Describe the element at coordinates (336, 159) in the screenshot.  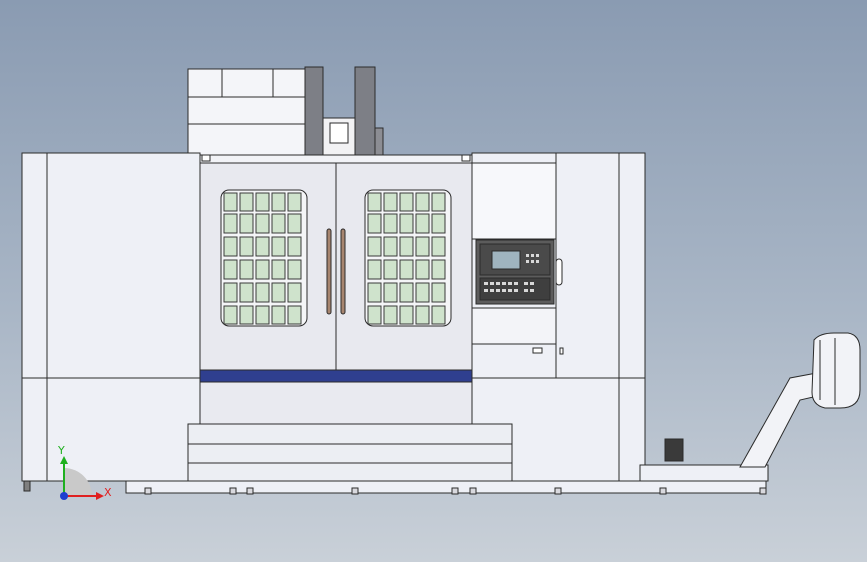
I see `door-header` at that location.